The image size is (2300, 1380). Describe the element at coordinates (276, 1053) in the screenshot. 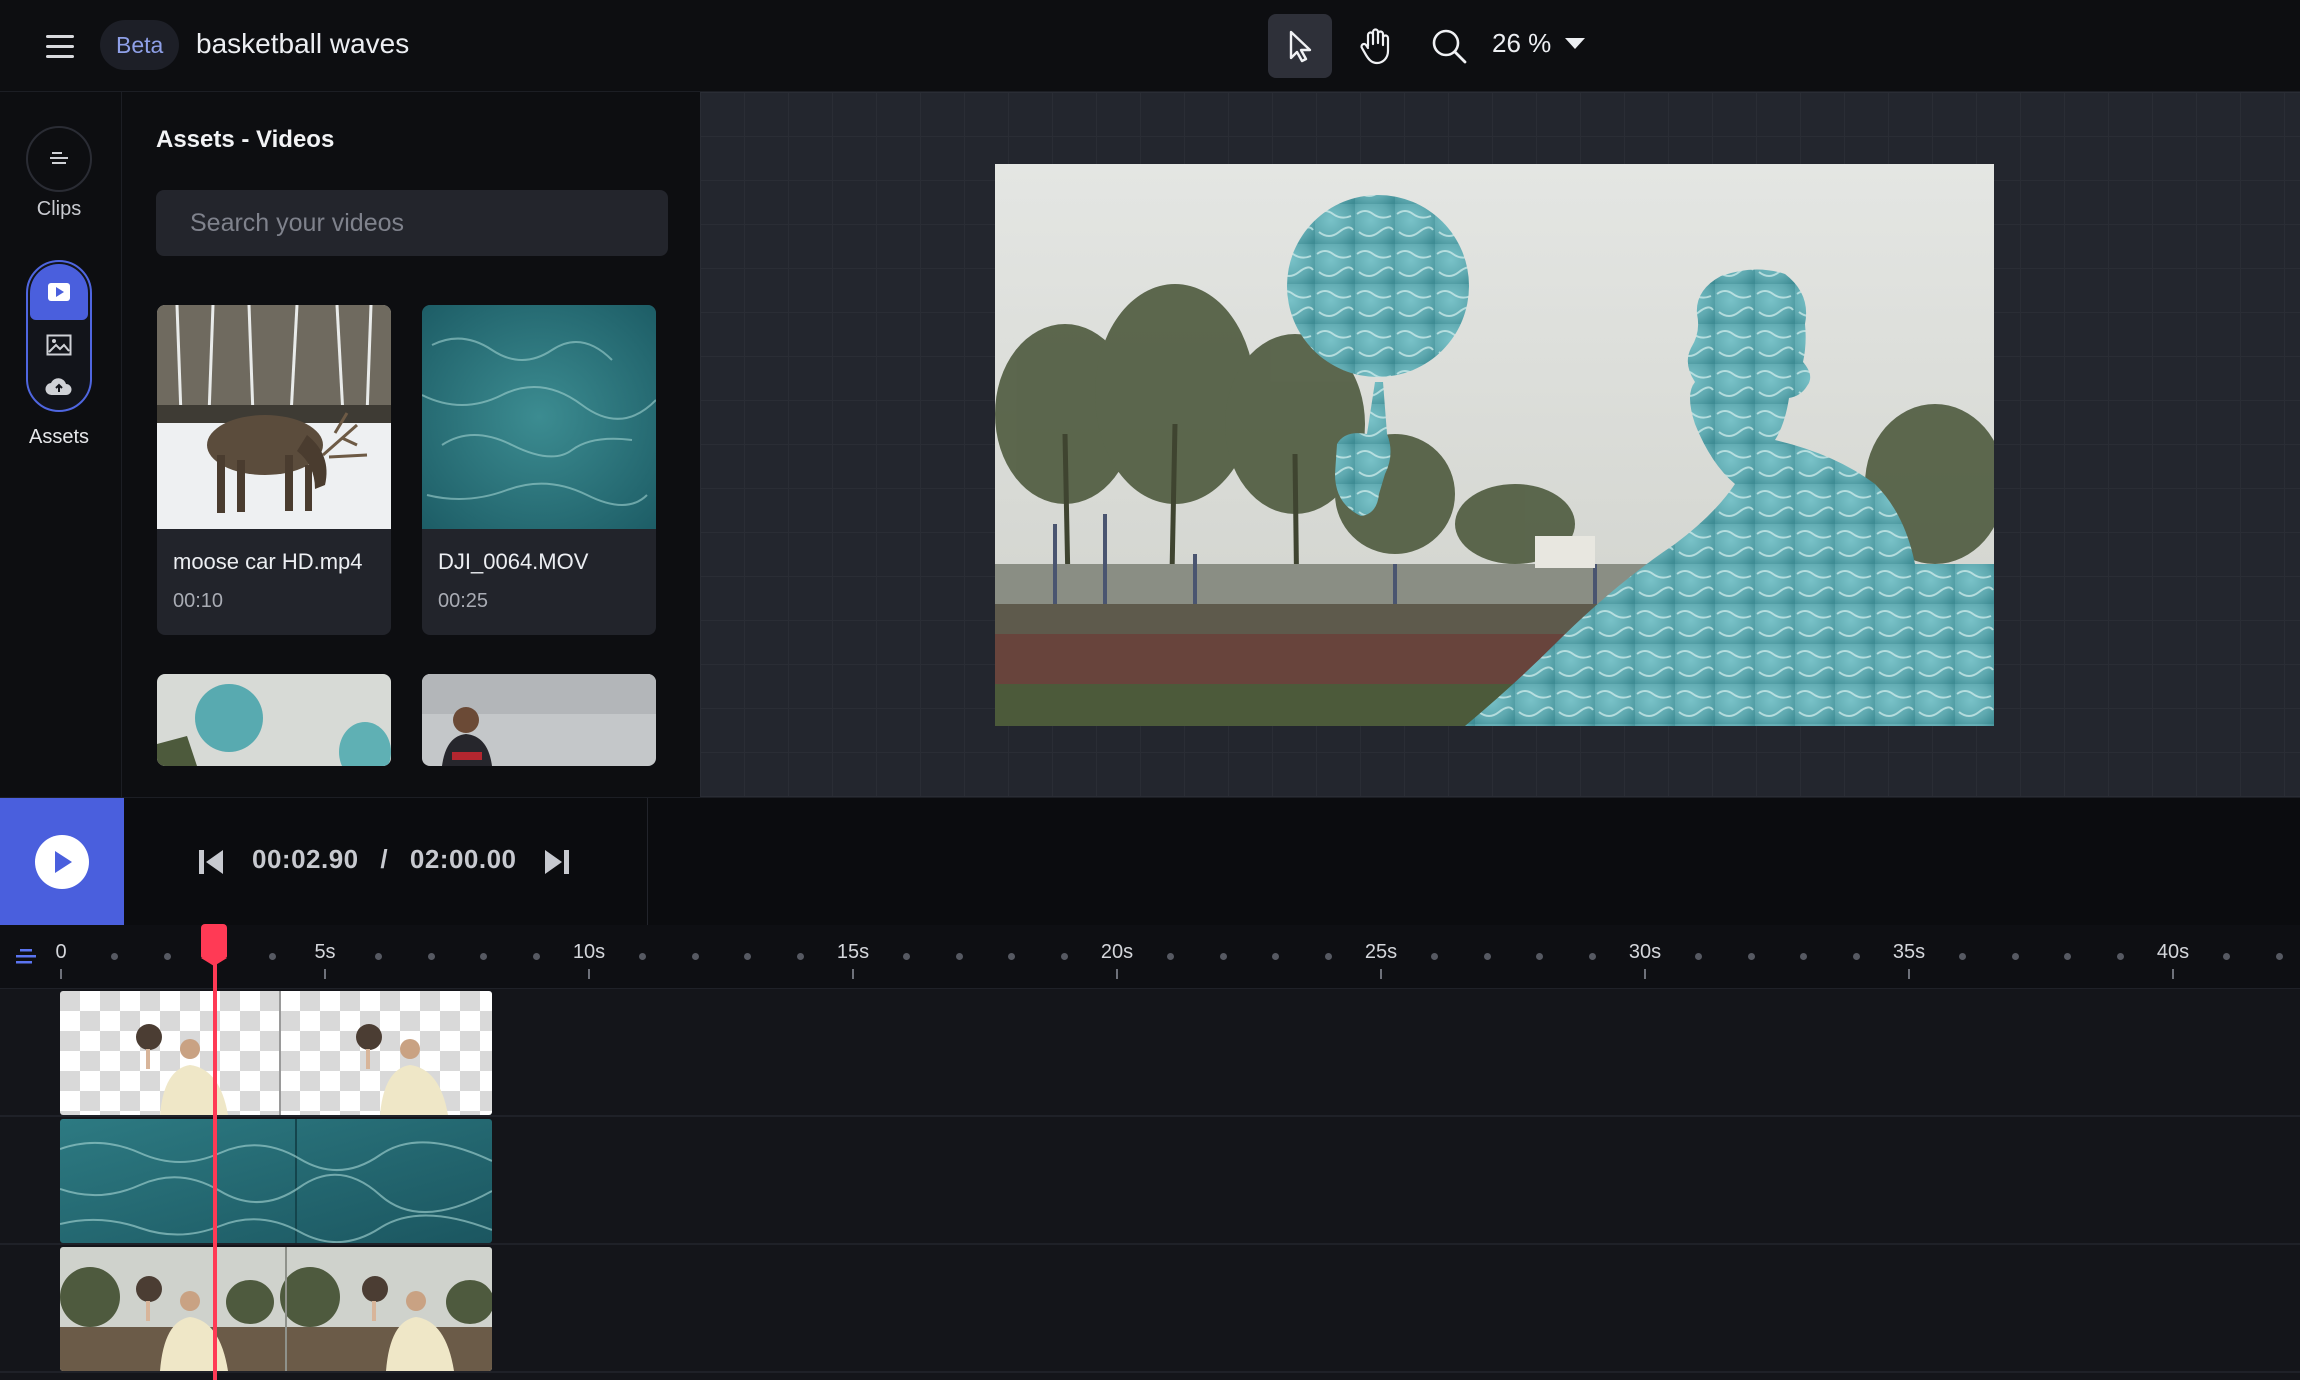

I see `clip-cutout-person` at that location.